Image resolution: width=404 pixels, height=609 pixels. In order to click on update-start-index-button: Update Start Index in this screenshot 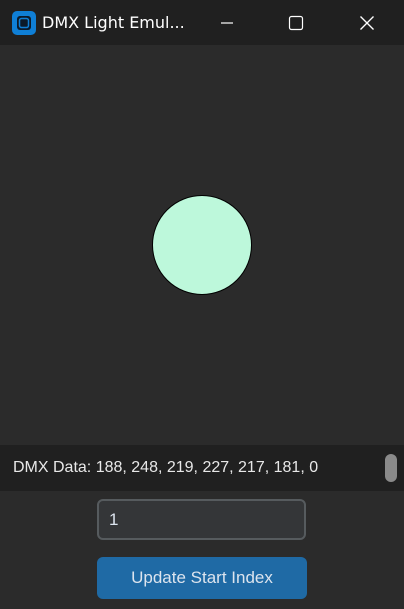, I will do `click(202, 578)`.